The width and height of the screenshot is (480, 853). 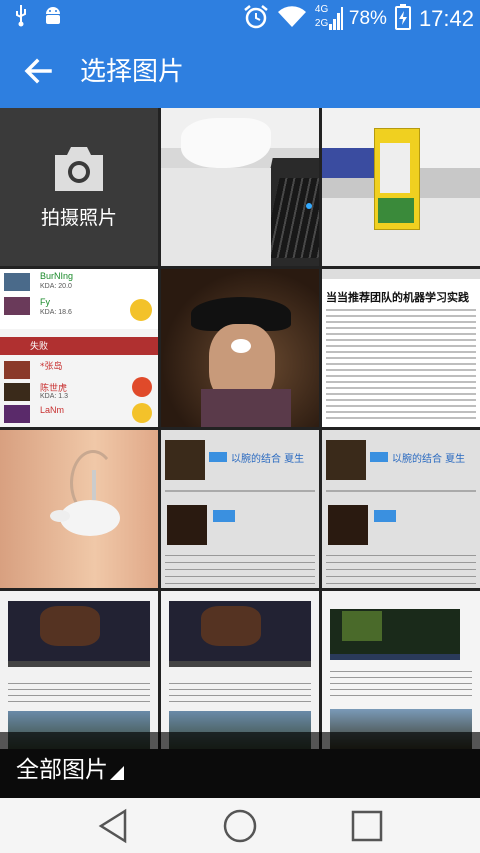 I want to click on nav-back-button, so click(x=115, y=826).